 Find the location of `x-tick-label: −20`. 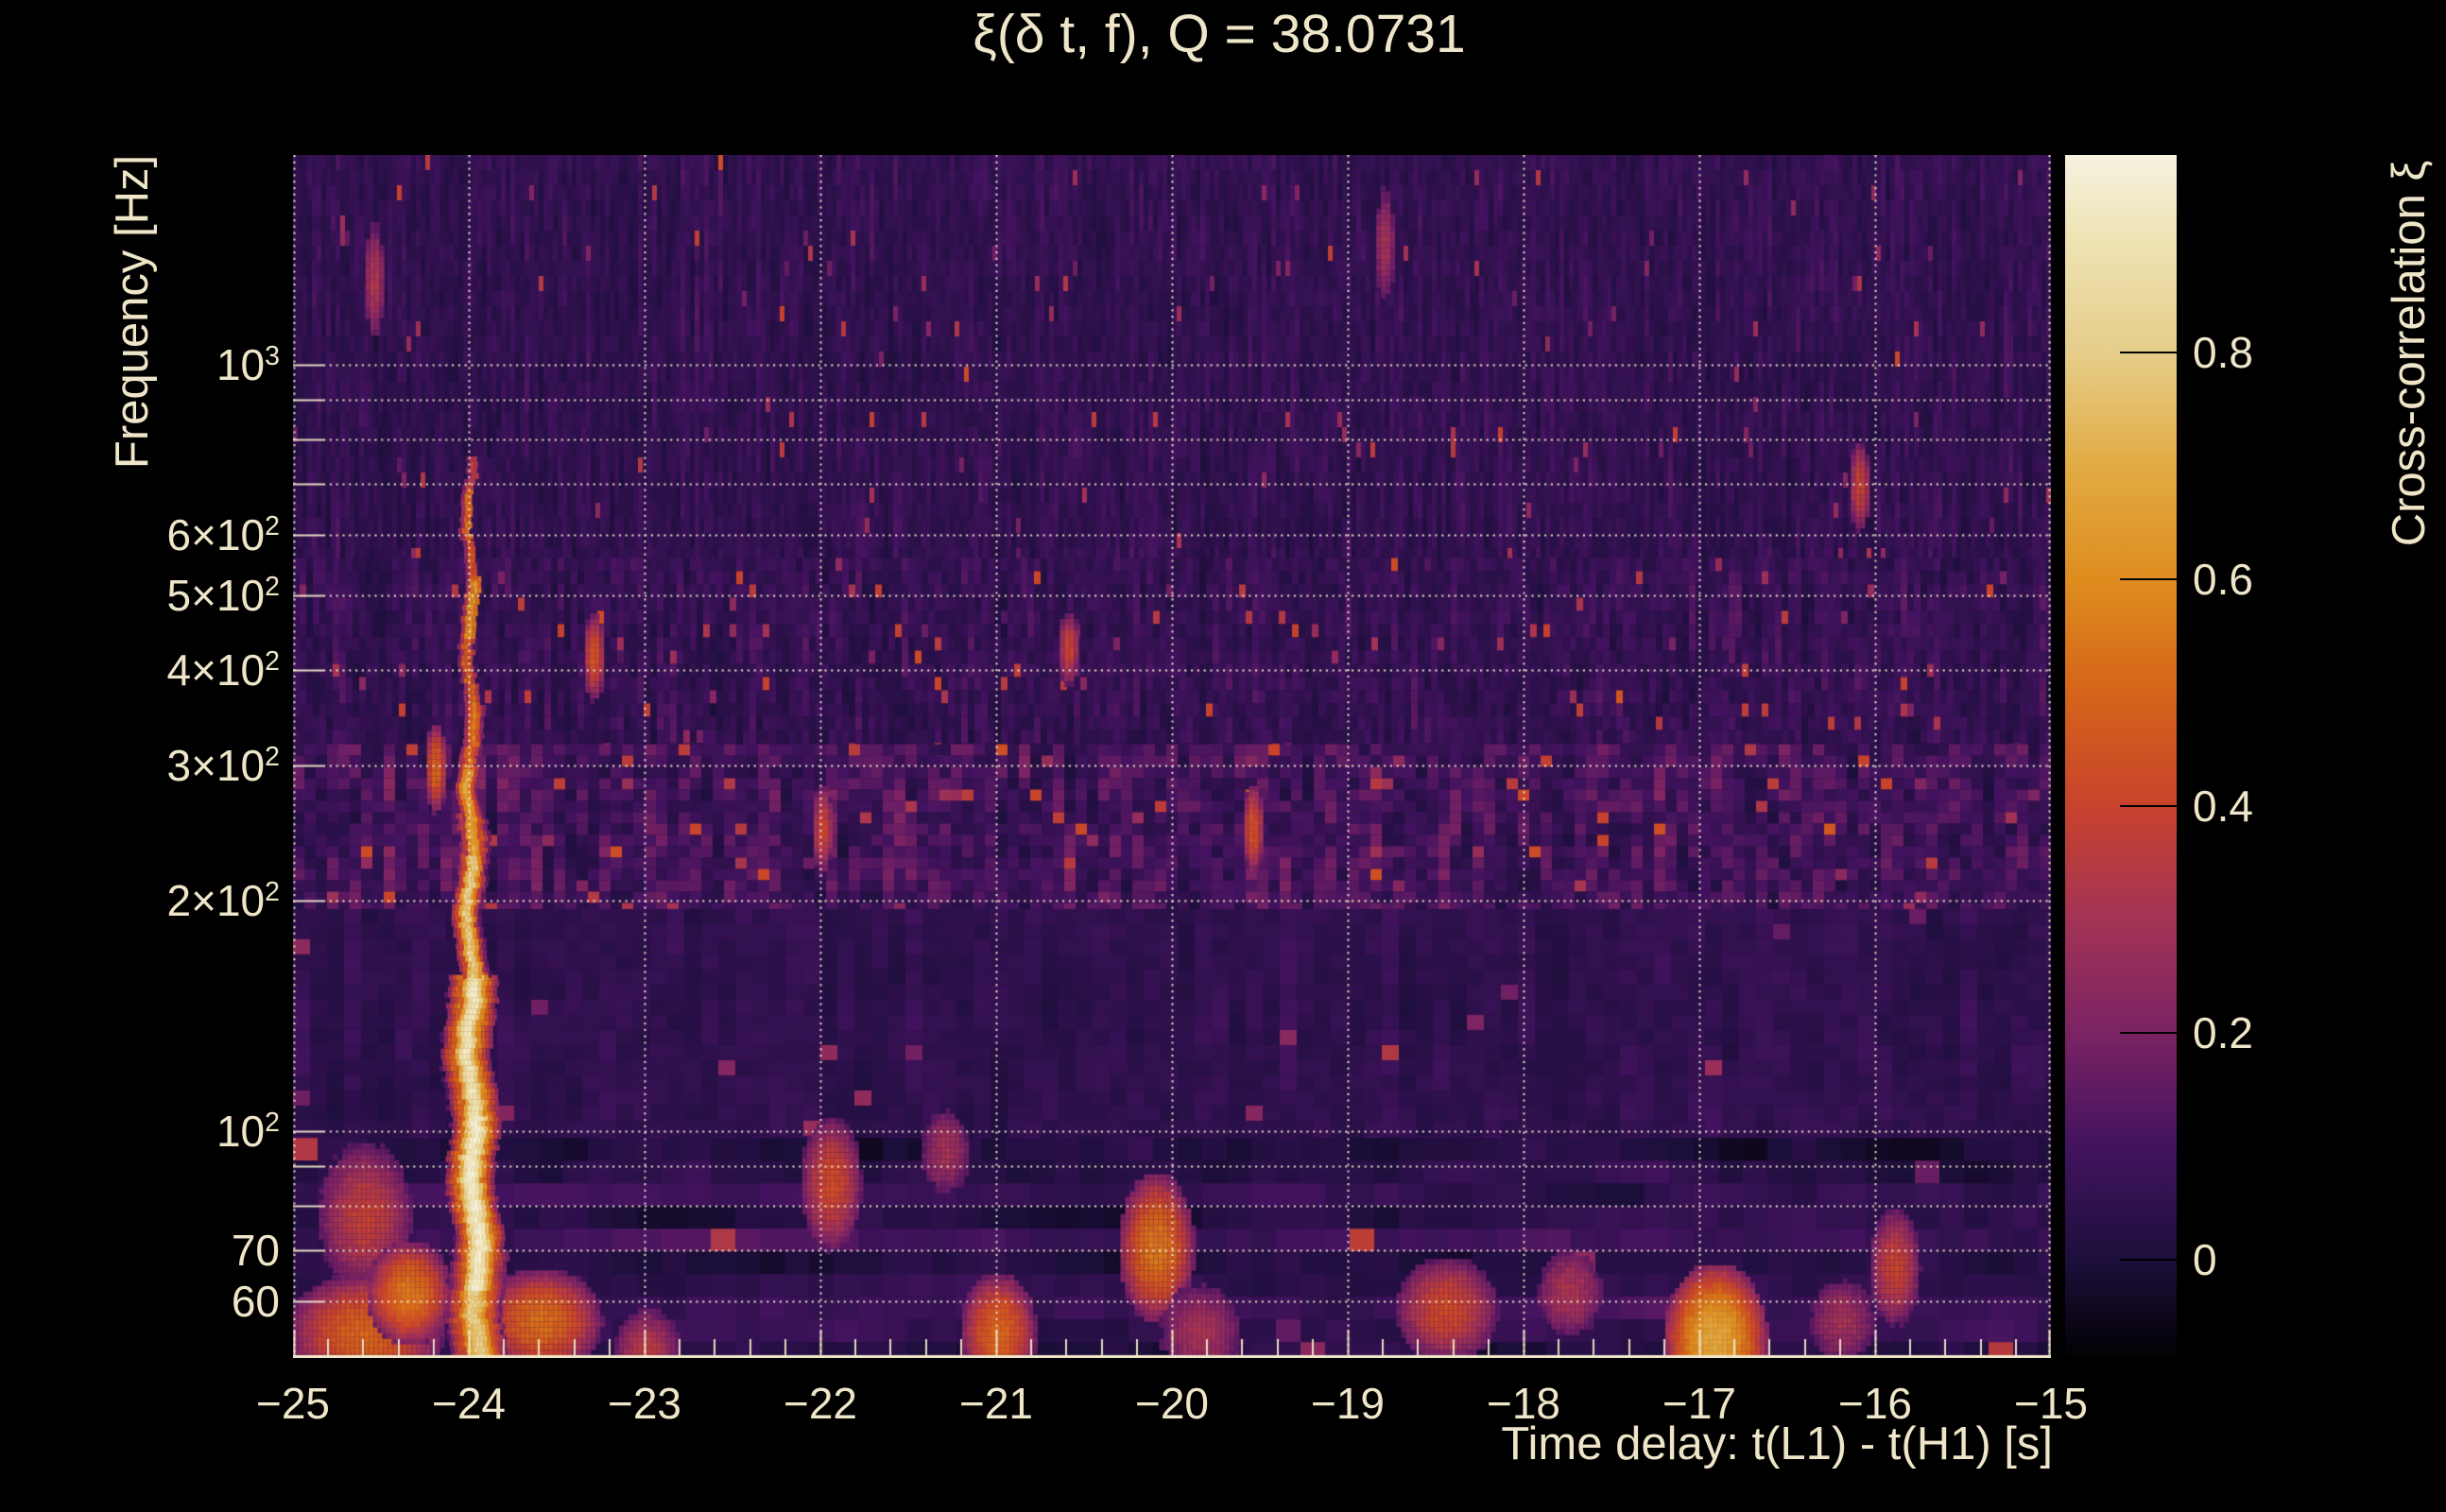

x-tick-label: −20 is located at coordinates (1172, 1403).